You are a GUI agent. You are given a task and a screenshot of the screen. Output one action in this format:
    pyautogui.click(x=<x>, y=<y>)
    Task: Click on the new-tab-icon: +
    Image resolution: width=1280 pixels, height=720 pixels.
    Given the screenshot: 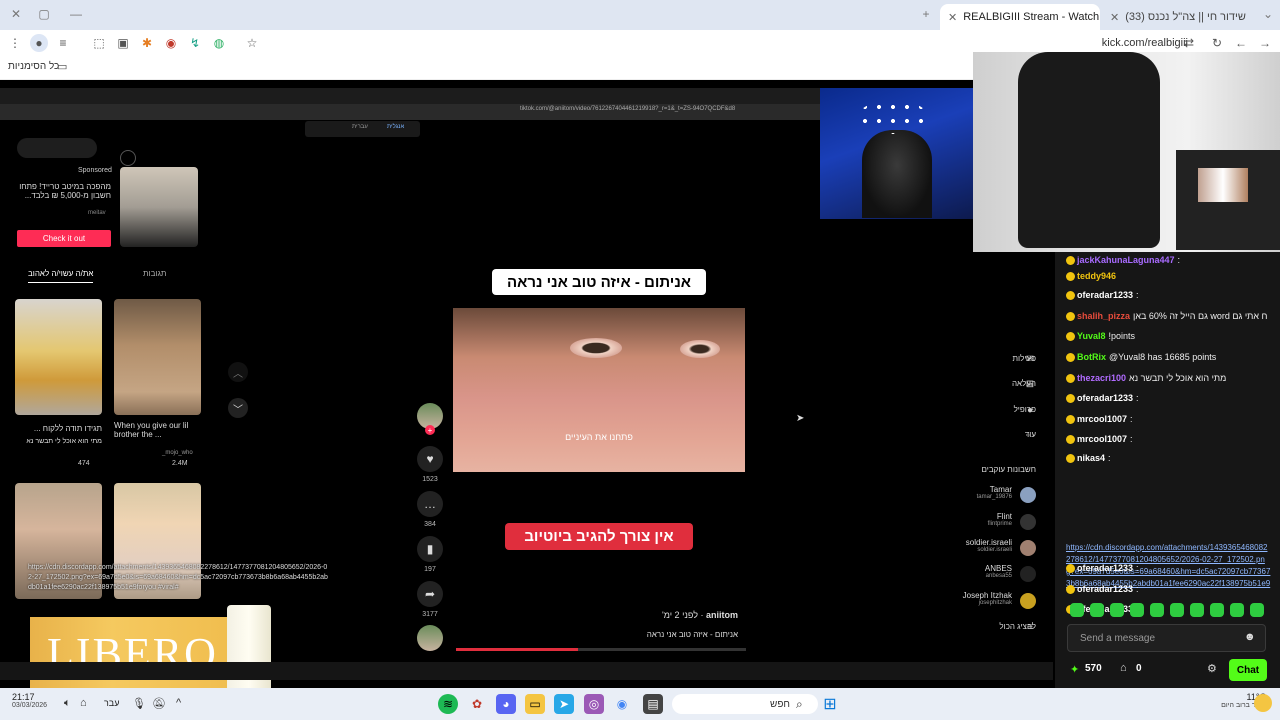 What is the action you would take?
    pyautogui.click(x=926, y=14)
    